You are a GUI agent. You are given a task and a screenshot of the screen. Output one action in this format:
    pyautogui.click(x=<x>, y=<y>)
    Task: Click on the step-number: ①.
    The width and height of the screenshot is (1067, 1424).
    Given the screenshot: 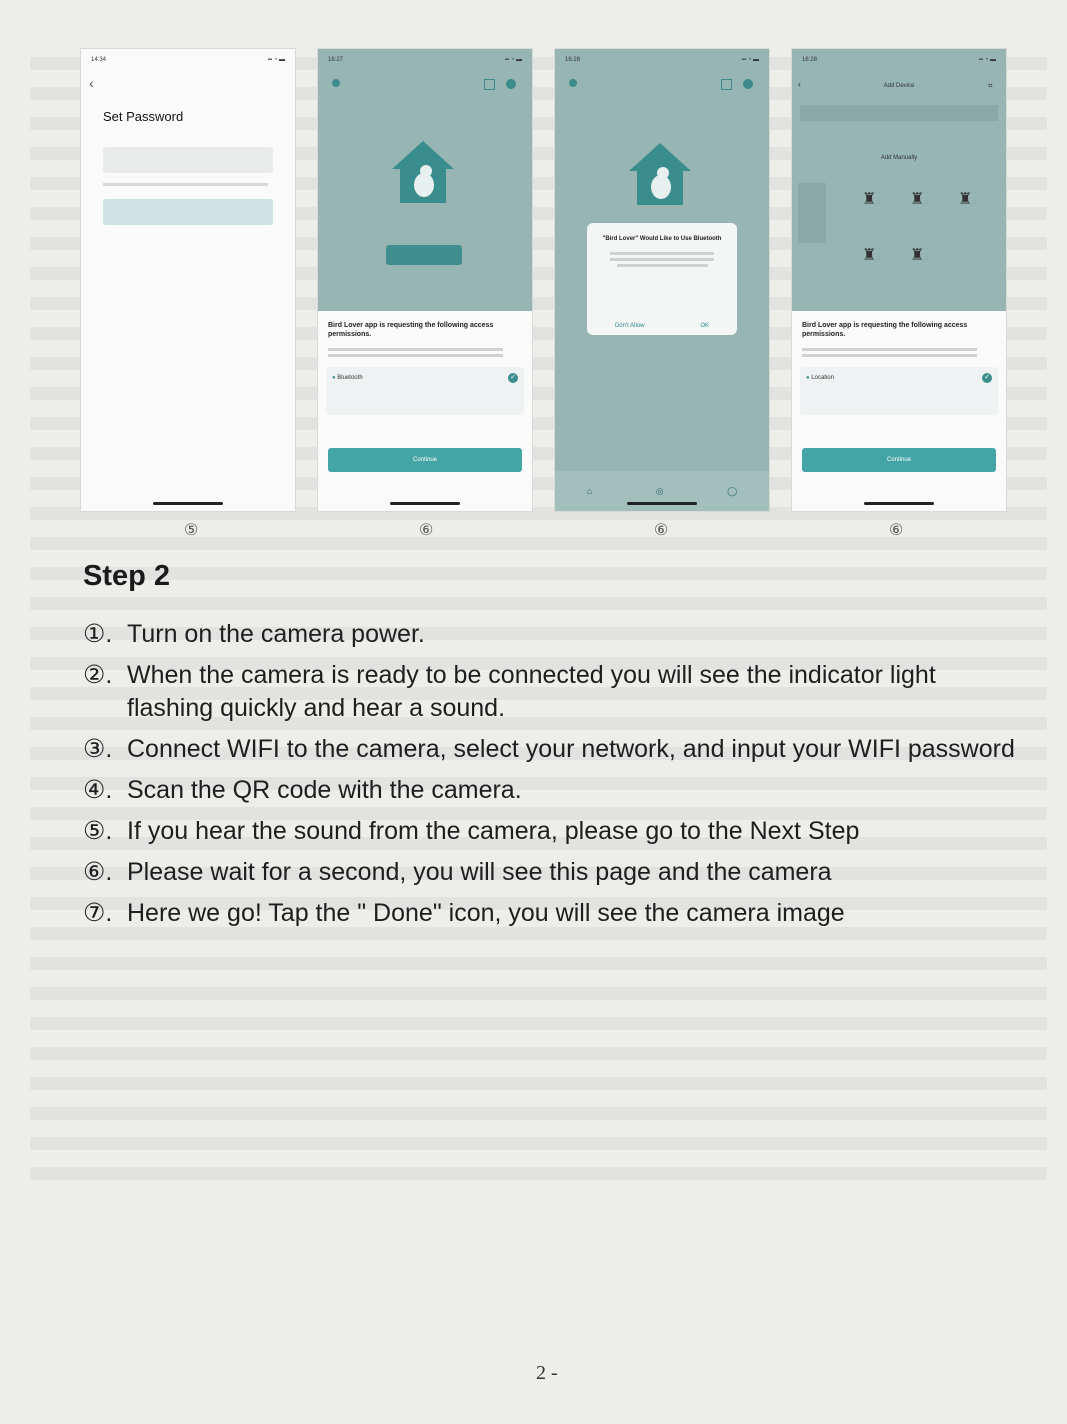 What is the action you would take?
    pyautogui.click(x=98, y=634)
    